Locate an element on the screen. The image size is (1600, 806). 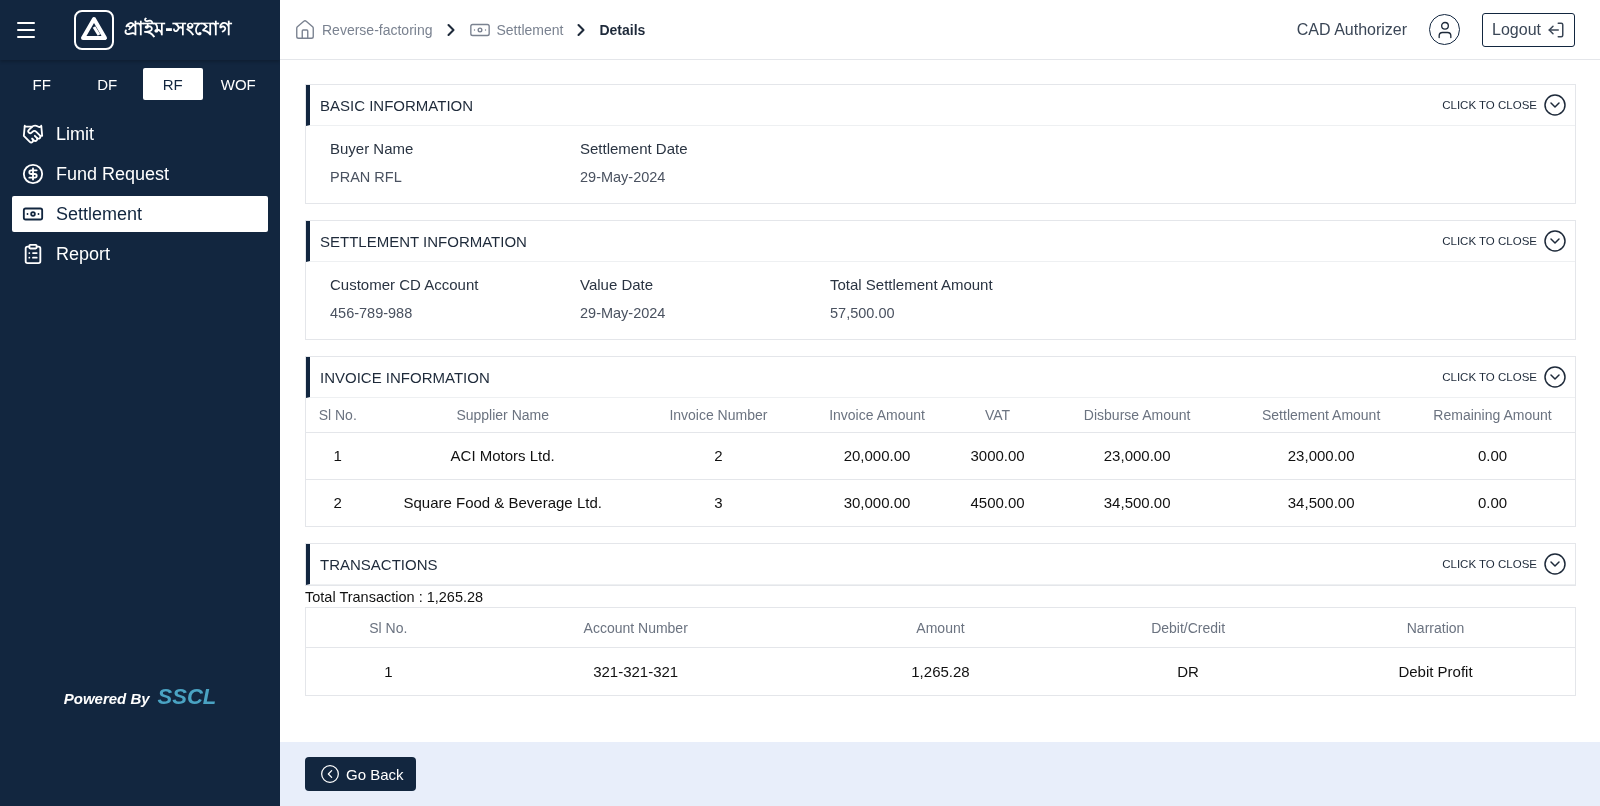
dollar-coin-icon is located at coordinates (33, 174).